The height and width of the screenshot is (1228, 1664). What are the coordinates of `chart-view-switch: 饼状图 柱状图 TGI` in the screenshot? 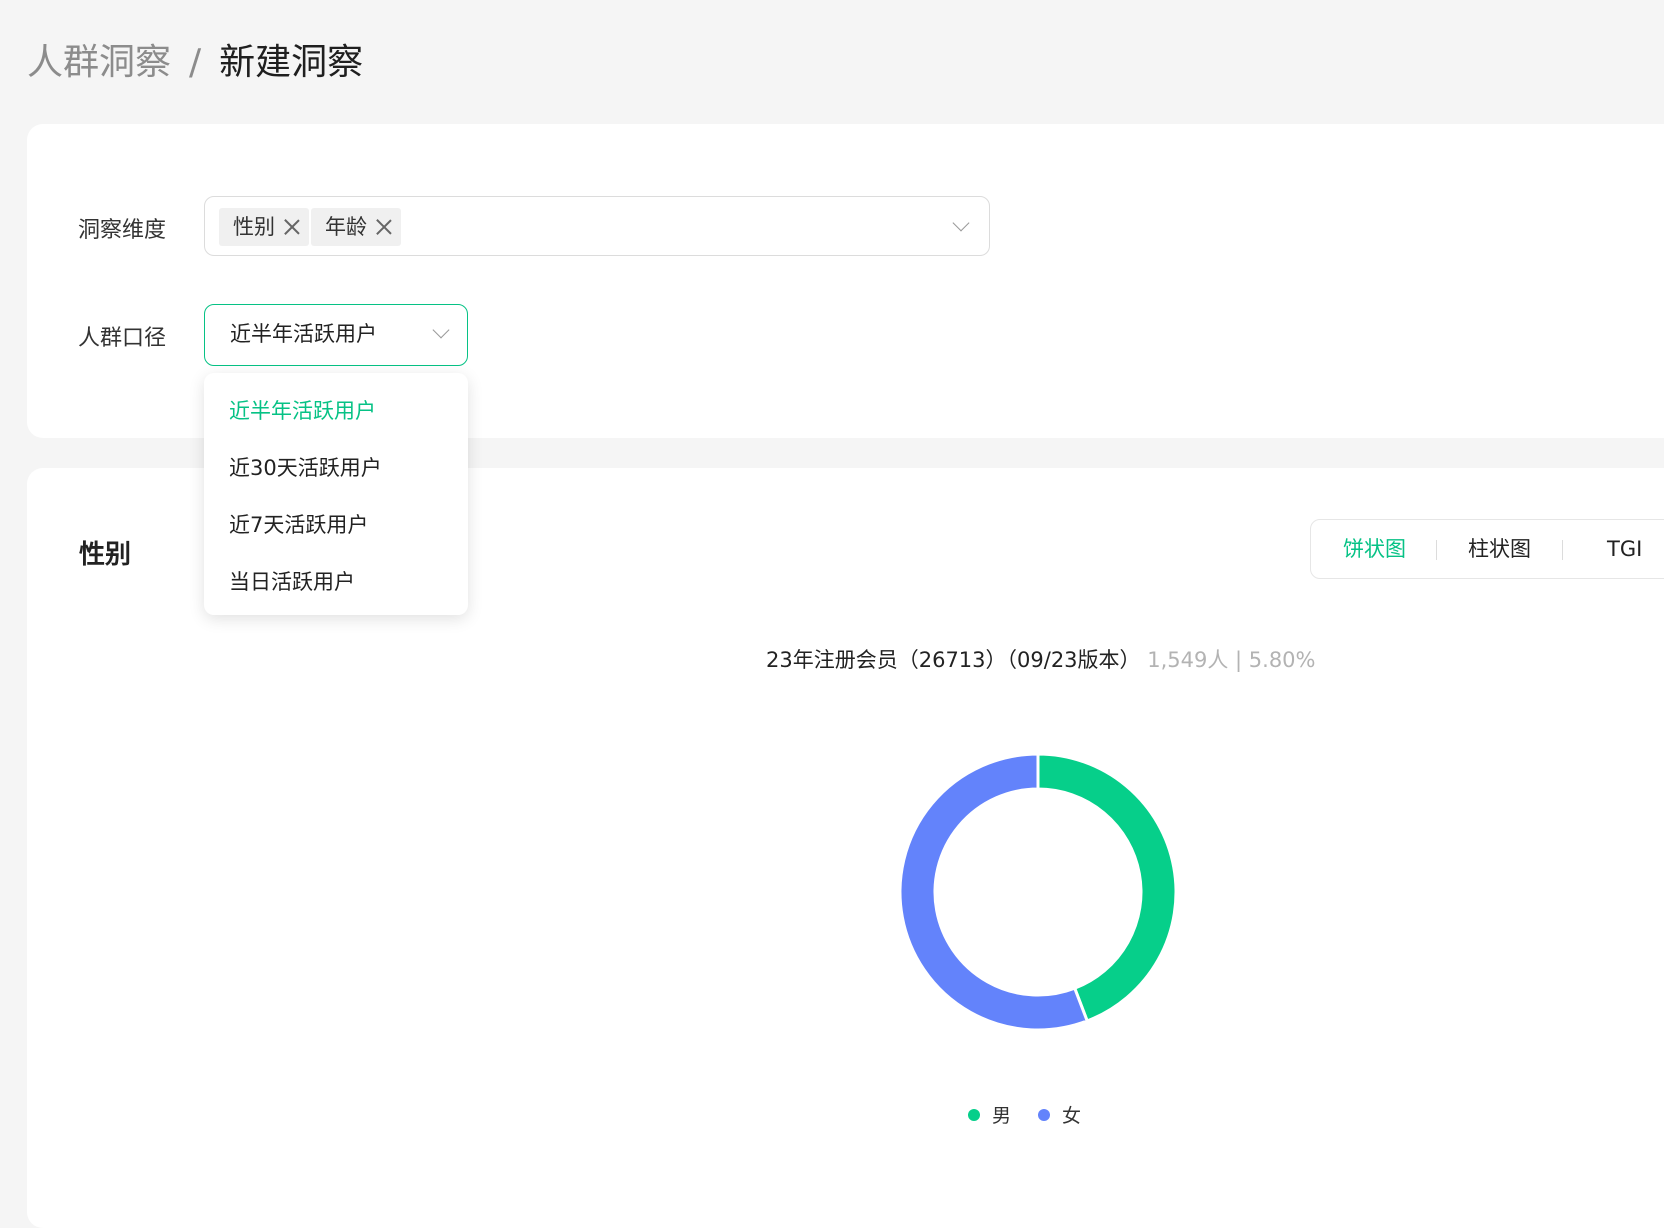 It's located at (1487, 549).